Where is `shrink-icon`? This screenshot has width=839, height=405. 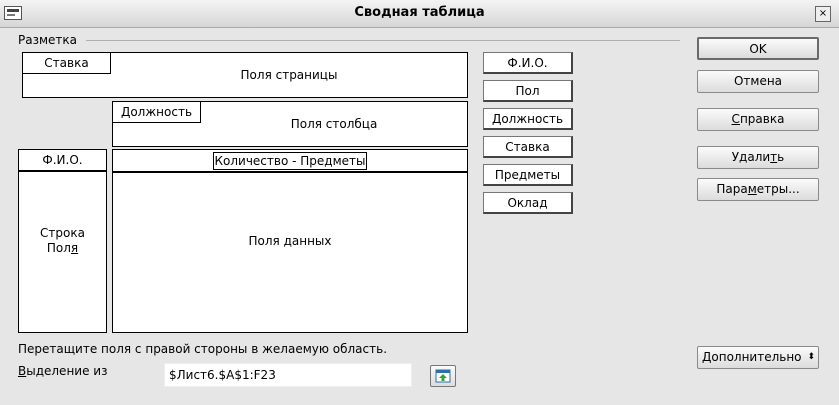
shrink-icon is located at coordinates (443, 376).